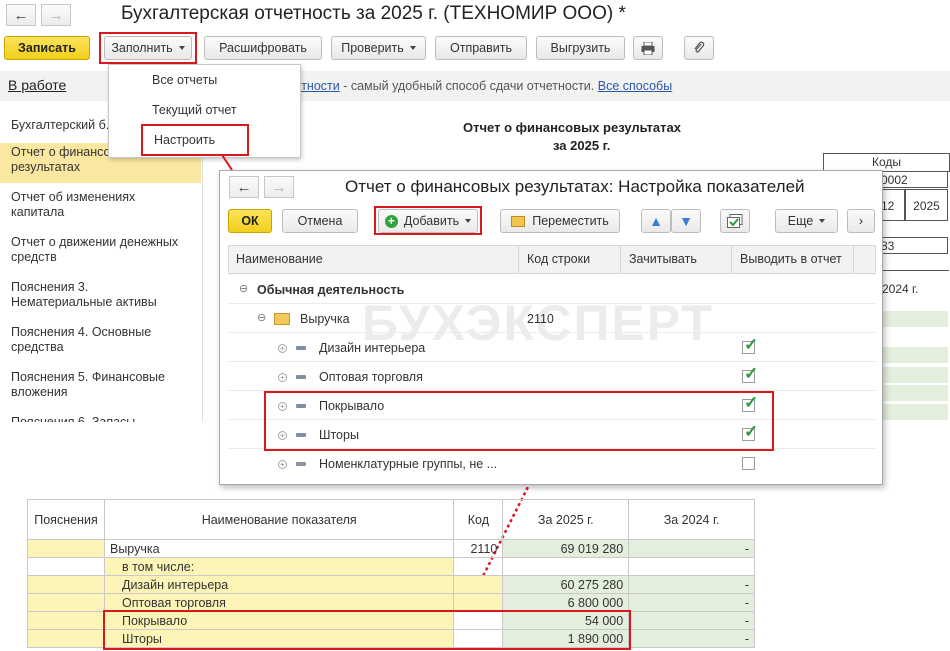 This screenshot has width=950, height=651. What do you see at coordinates (566, 620) in the screenshot?
I see `value-2025-cell: 54 000` at bounding box center [566, 620].